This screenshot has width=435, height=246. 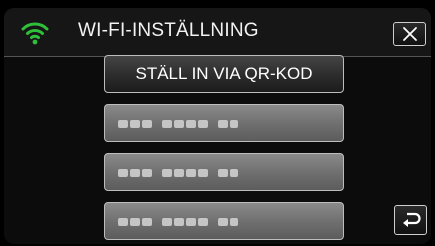 I want to click on back-button, so click(x=410, y=220).